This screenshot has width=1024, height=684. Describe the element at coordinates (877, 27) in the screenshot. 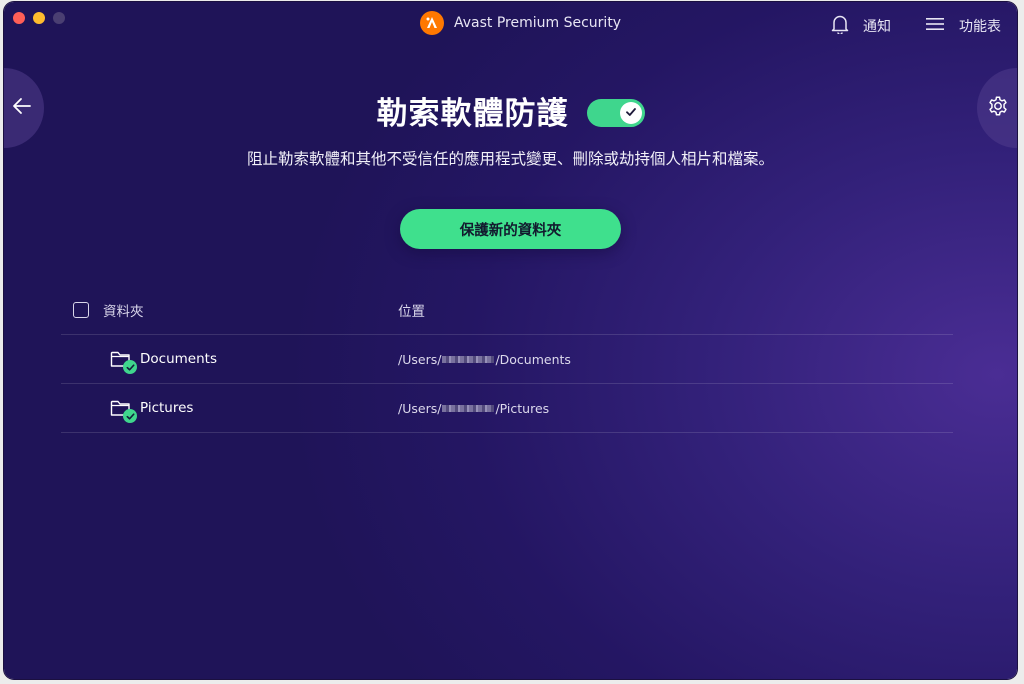

I see `notifications-label: 通知` at that location.